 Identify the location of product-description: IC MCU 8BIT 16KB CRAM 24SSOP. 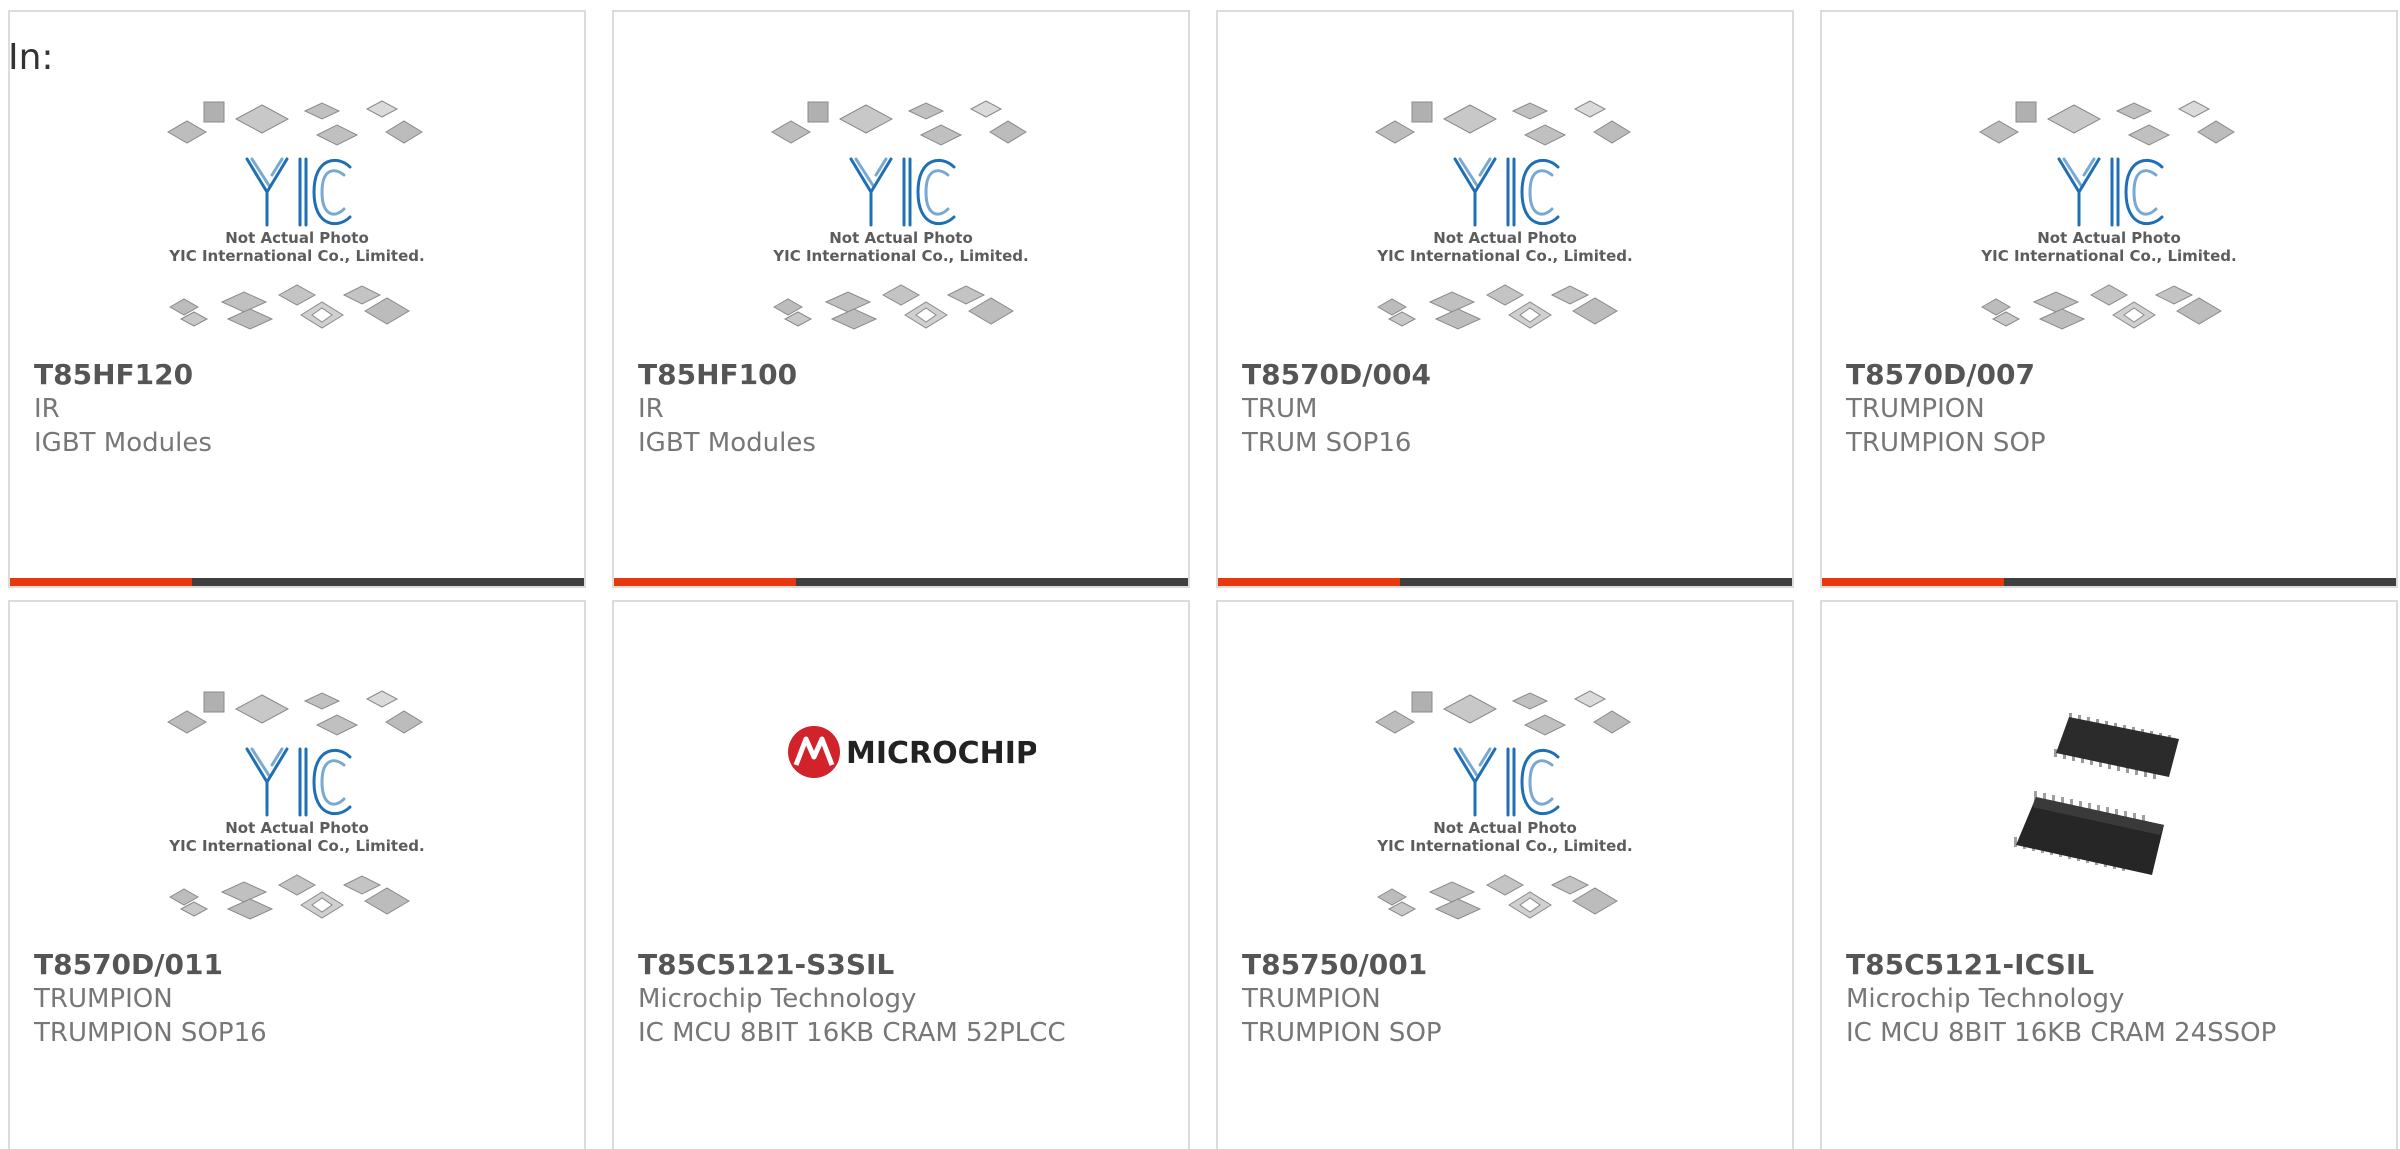
(2061, 1033).